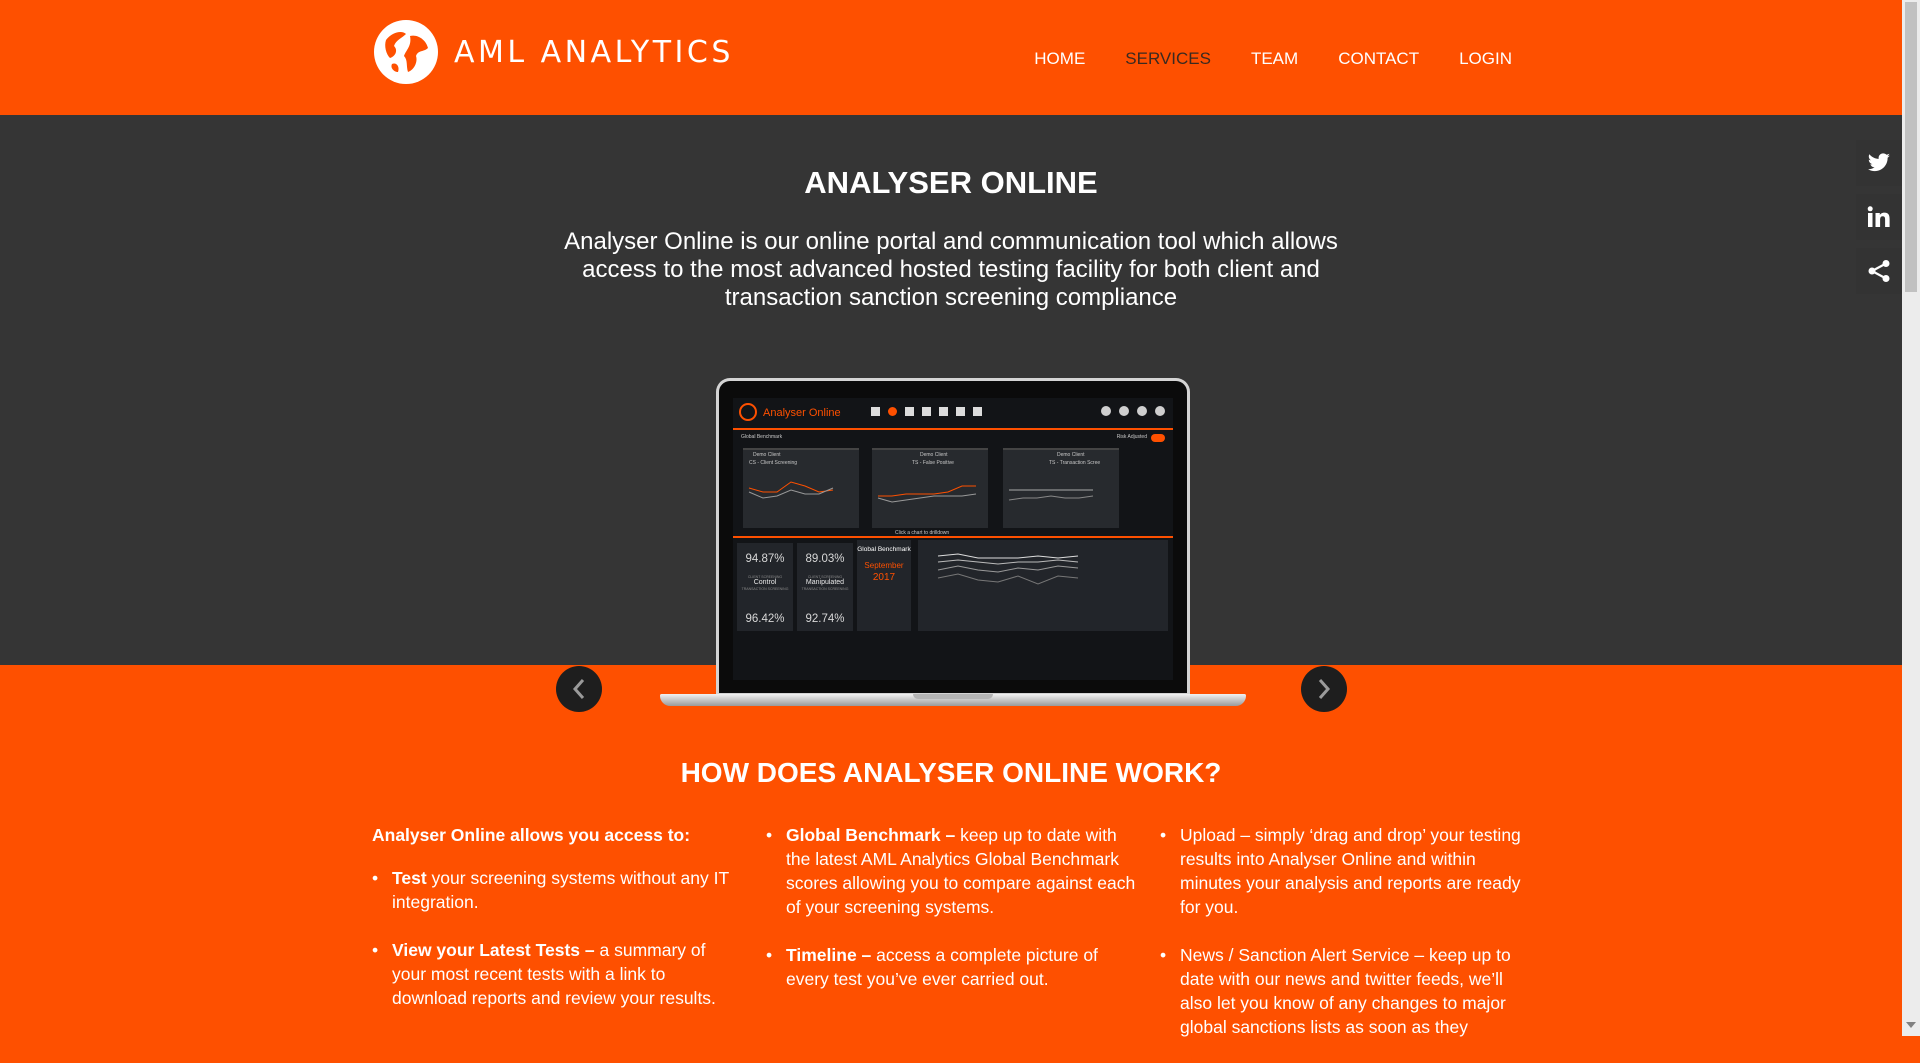 Image resolution: width=1920 pixels, height=1063 pixels. What do you see at coordinates (493, 950) in the screenshot?
I see `list-item-bold: View your Latest Tests –` at bounding box center [493, 950].